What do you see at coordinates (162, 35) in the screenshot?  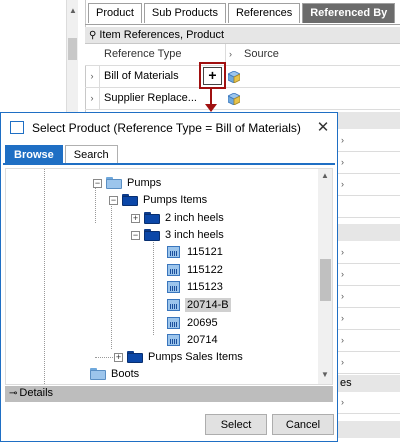 I see `section-title: Item References, Product` at bounding box center [162, 35].